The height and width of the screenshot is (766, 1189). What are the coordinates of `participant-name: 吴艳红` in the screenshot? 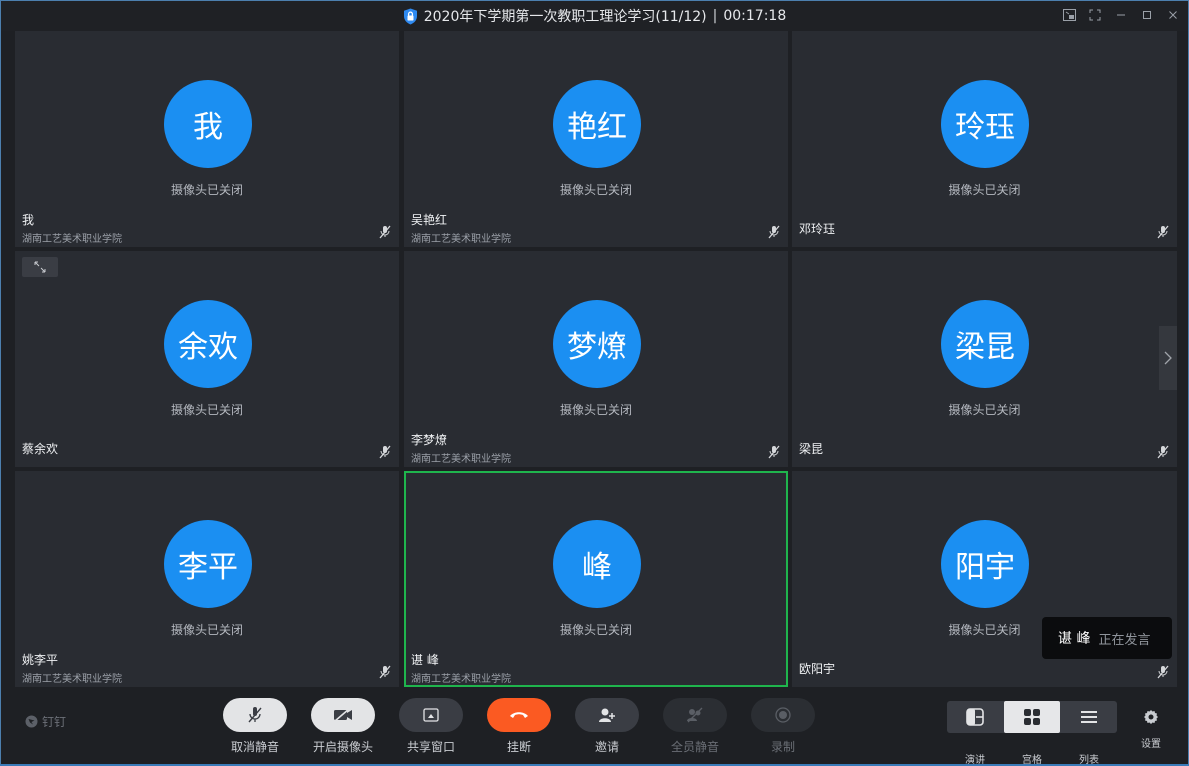 It's located at (429, 220).